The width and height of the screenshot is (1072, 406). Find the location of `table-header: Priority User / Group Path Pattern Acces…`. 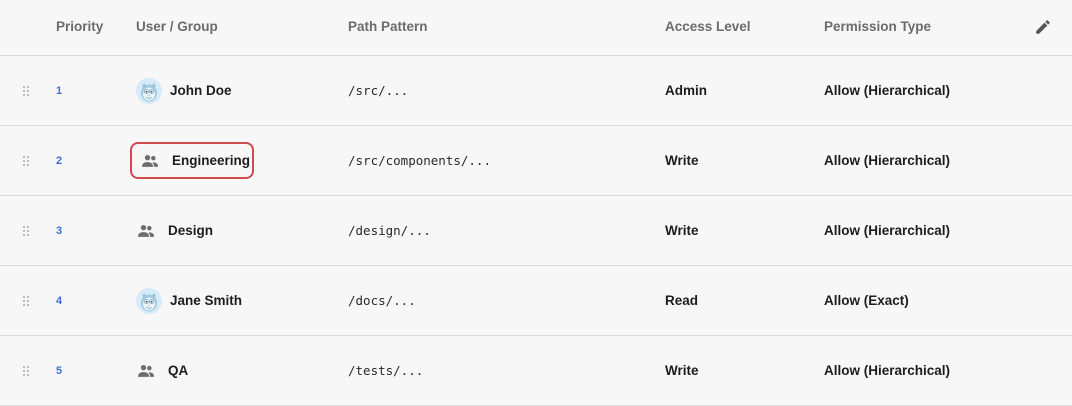

table-header: Priority User / Group Path Pattern Acces… is located at coordinates (536, 28).